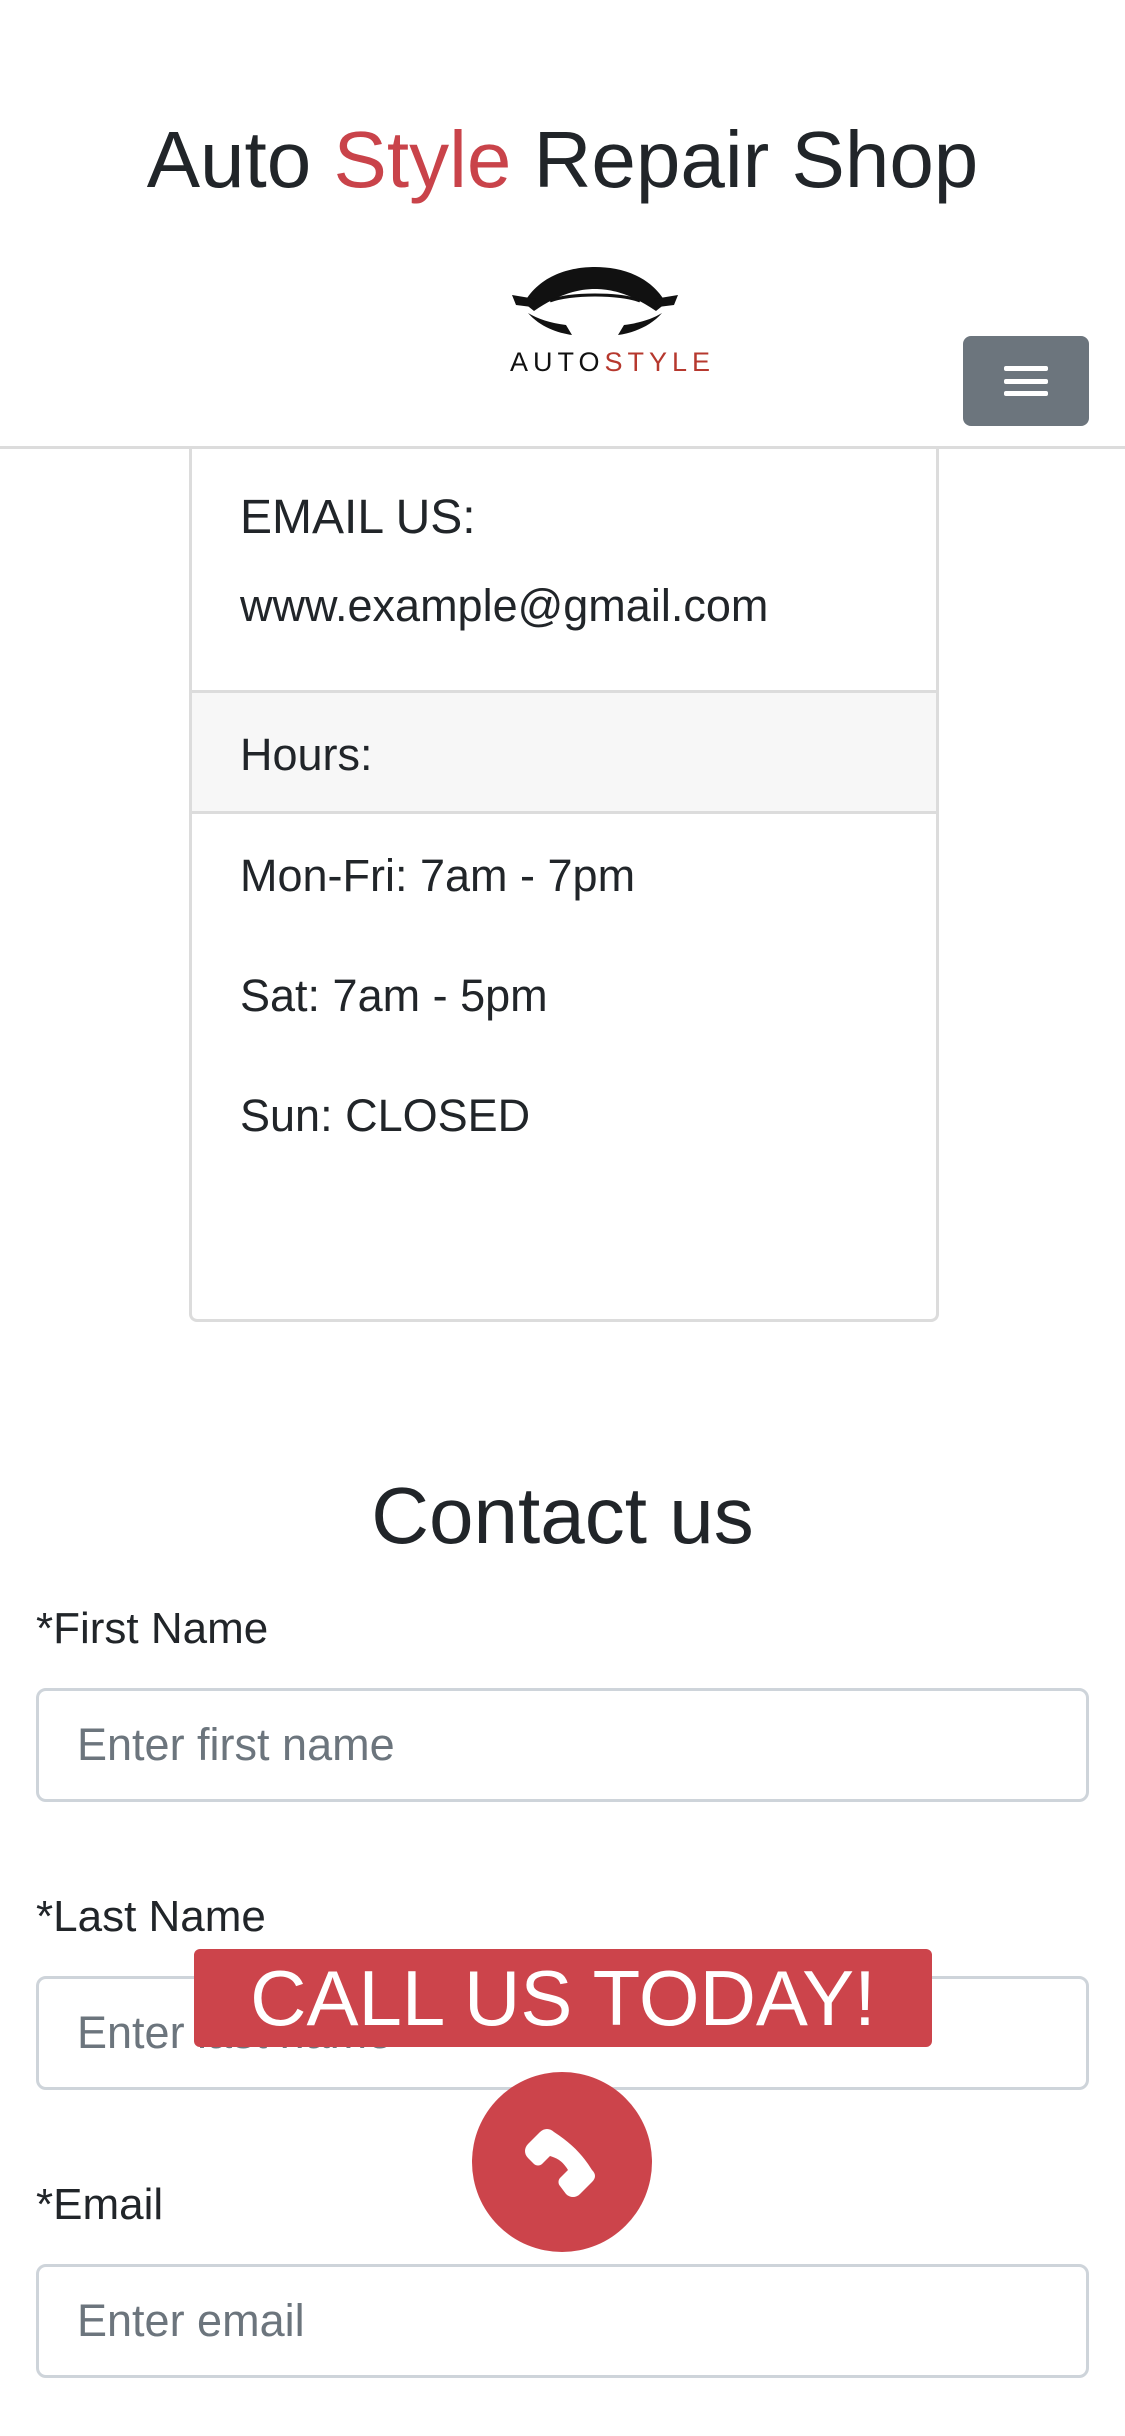 The height and width of the screenshot is (2436, 1125). What do you see at coordinates (563, 1998) in the screenshot?
I see `call-us-banner: CALL US TODAY!` at bounding box center [563, 1998].